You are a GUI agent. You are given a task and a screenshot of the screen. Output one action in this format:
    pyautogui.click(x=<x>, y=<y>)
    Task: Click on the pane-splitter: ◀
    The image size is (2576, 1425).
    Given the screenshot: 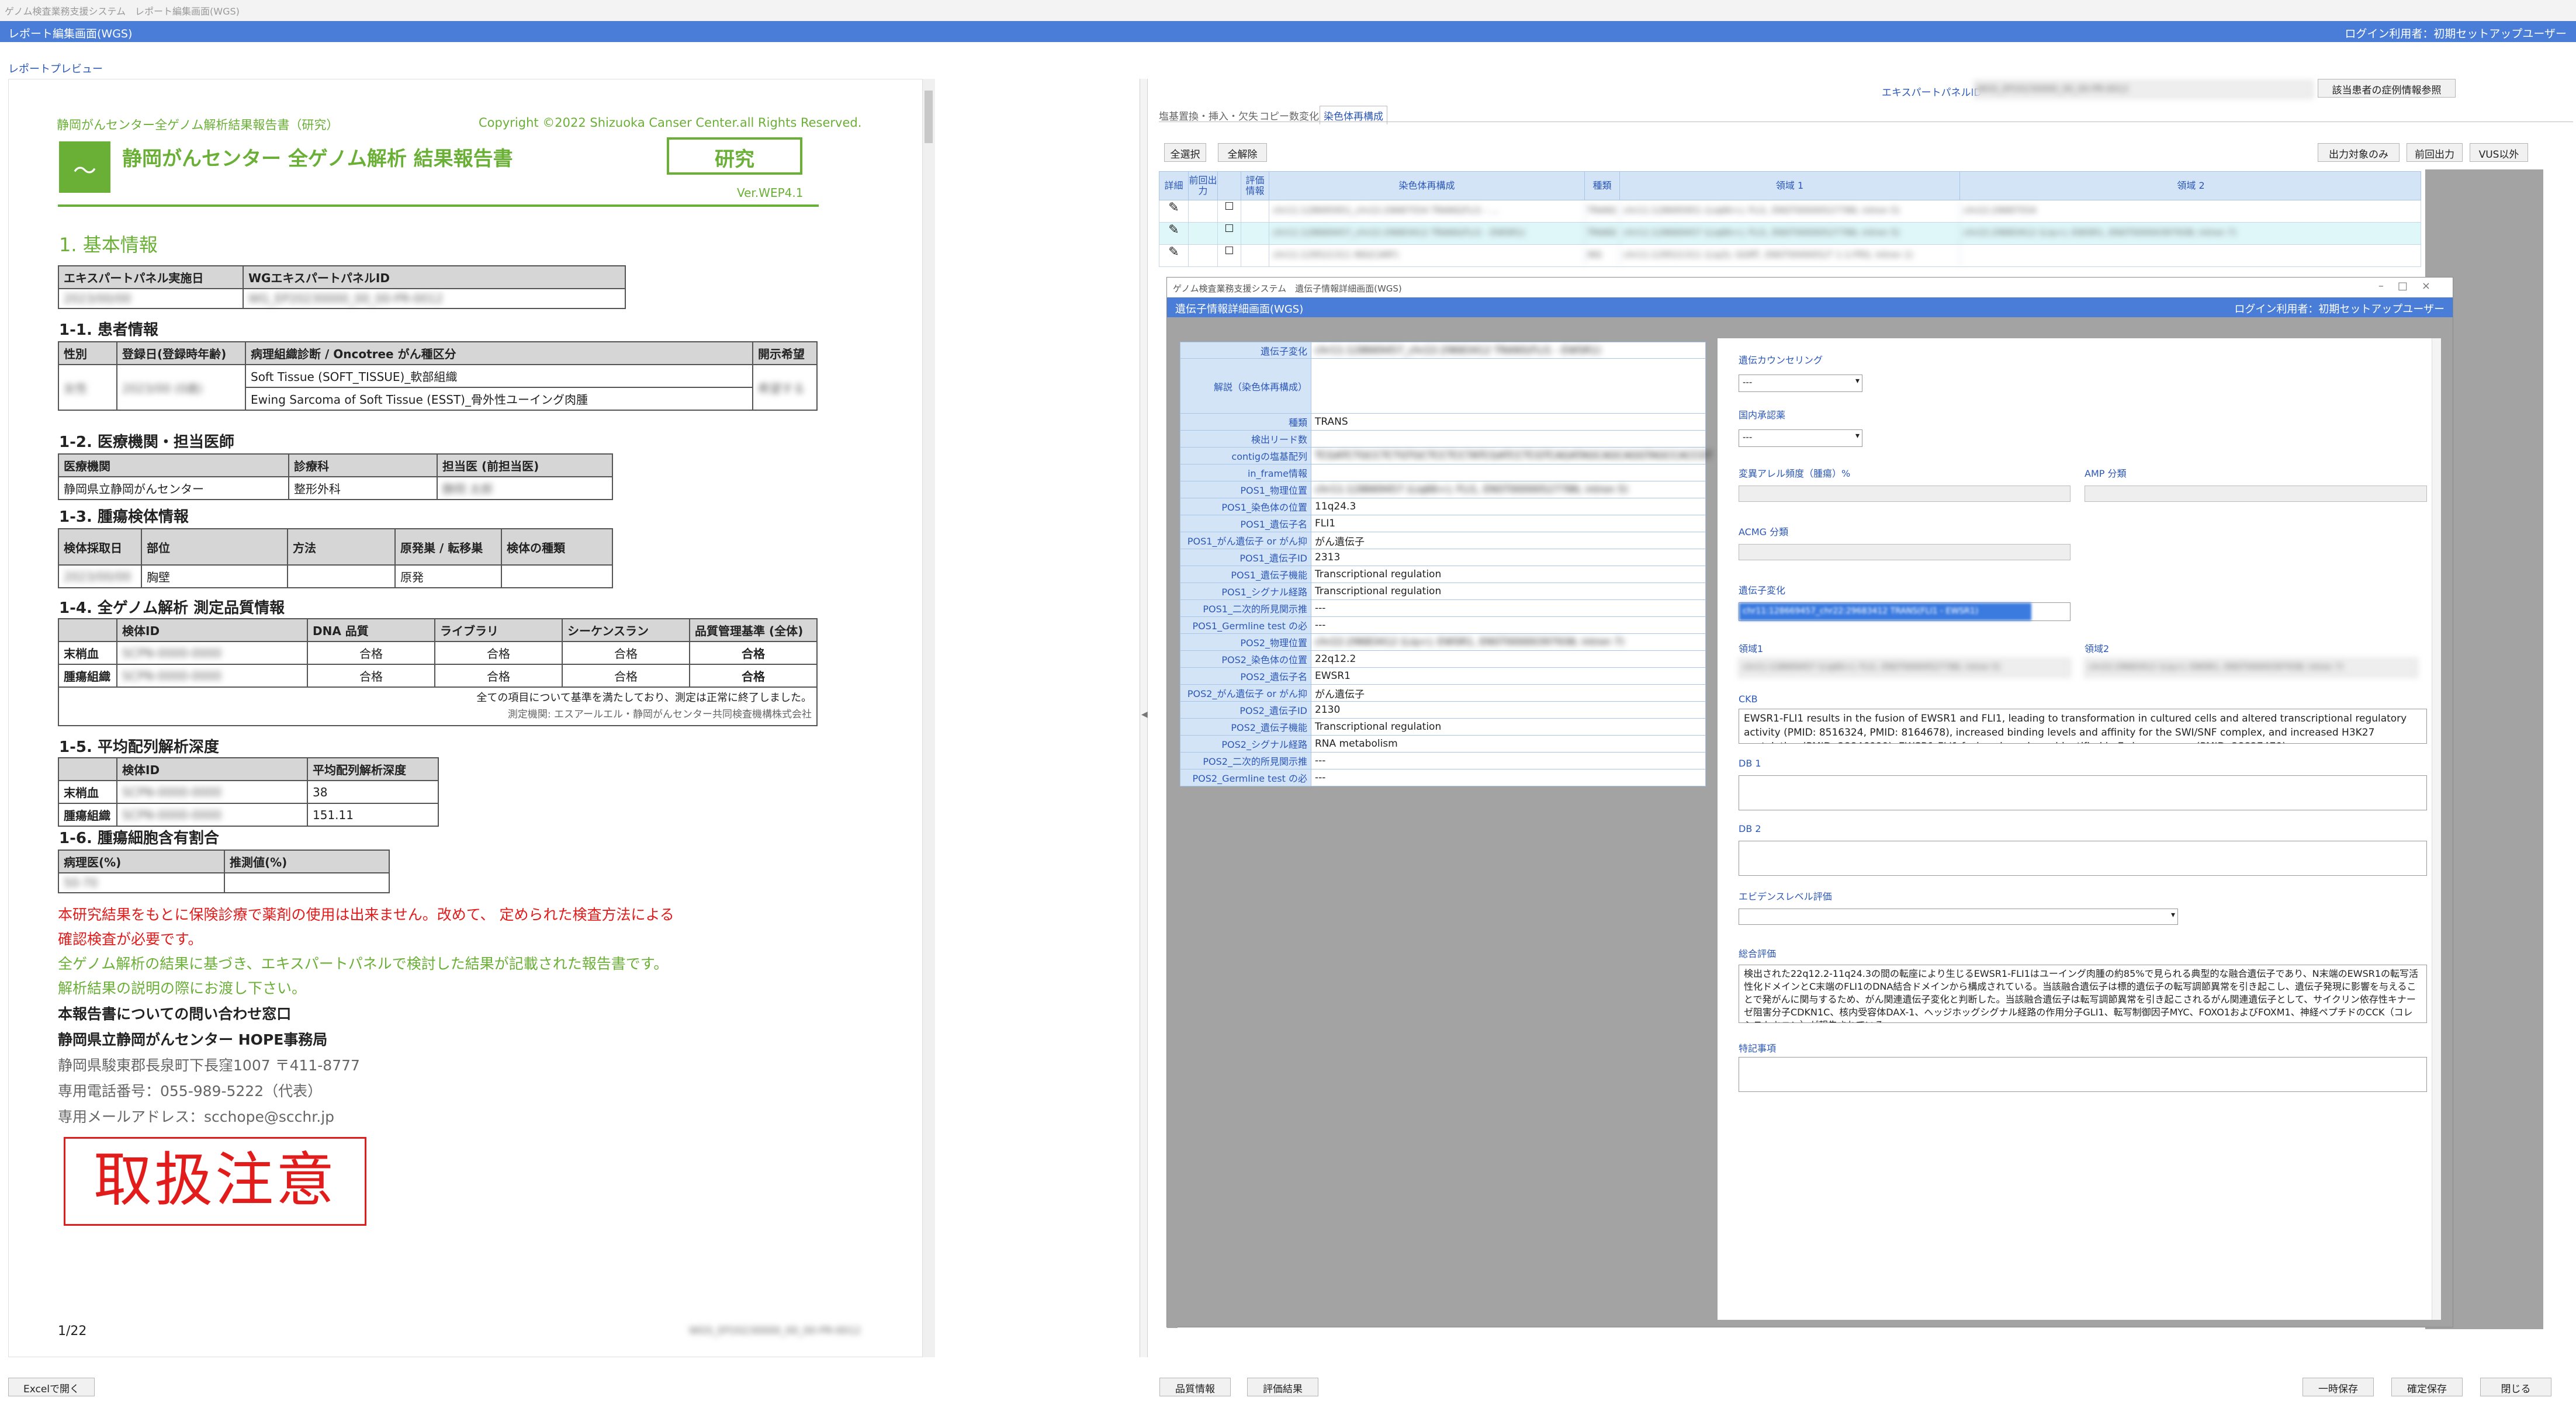 What is the action you would take?
    pyautogui.click(x=1144, y=718)
    